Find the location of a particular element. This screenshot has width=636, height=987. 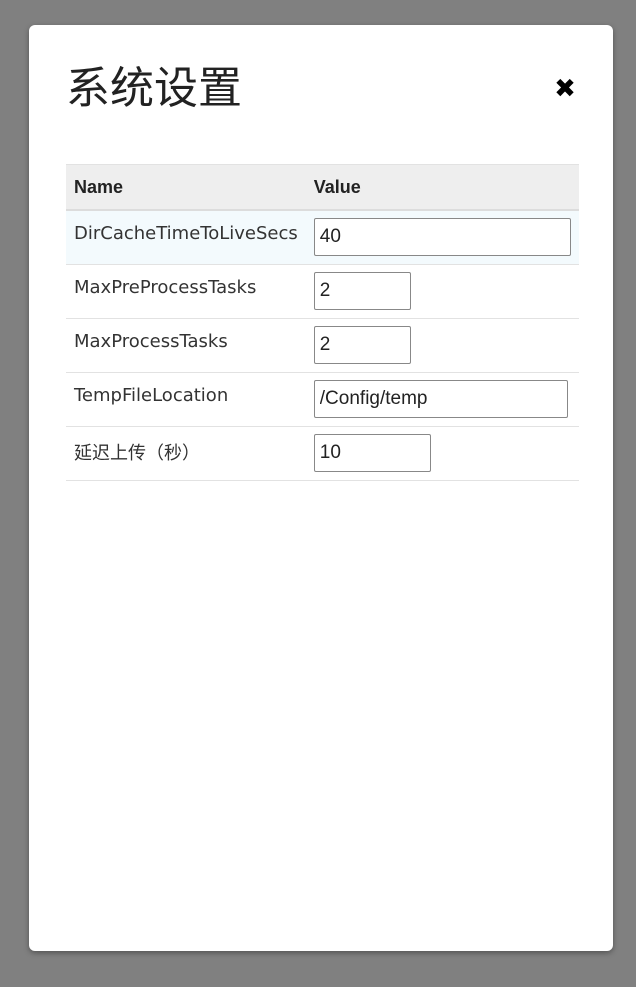

dialog-title: 系统设置 is located at coordinates (154, 88).